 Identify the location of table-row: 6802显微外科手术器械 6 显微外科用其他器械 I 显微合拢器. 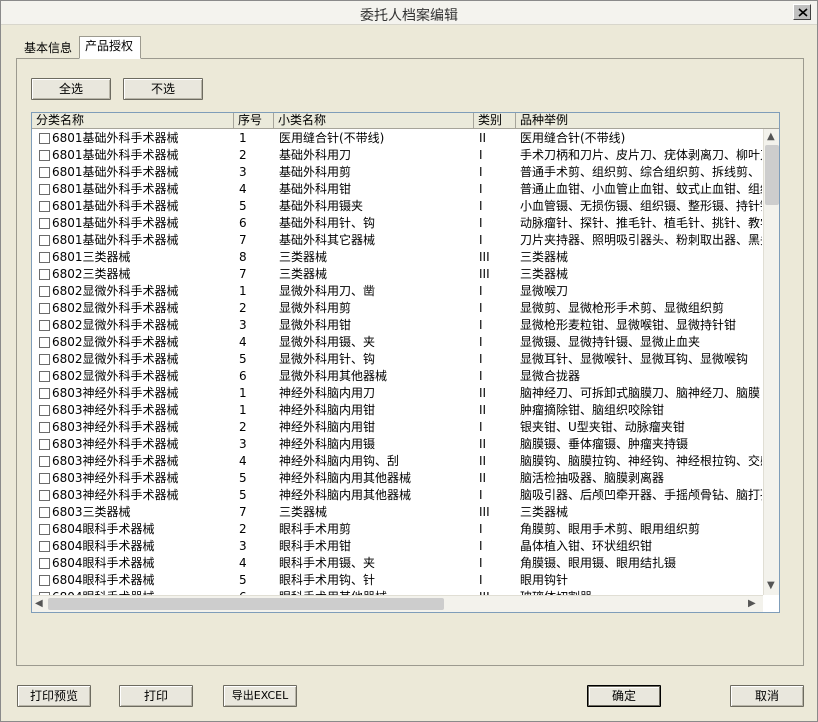
(397, 376).